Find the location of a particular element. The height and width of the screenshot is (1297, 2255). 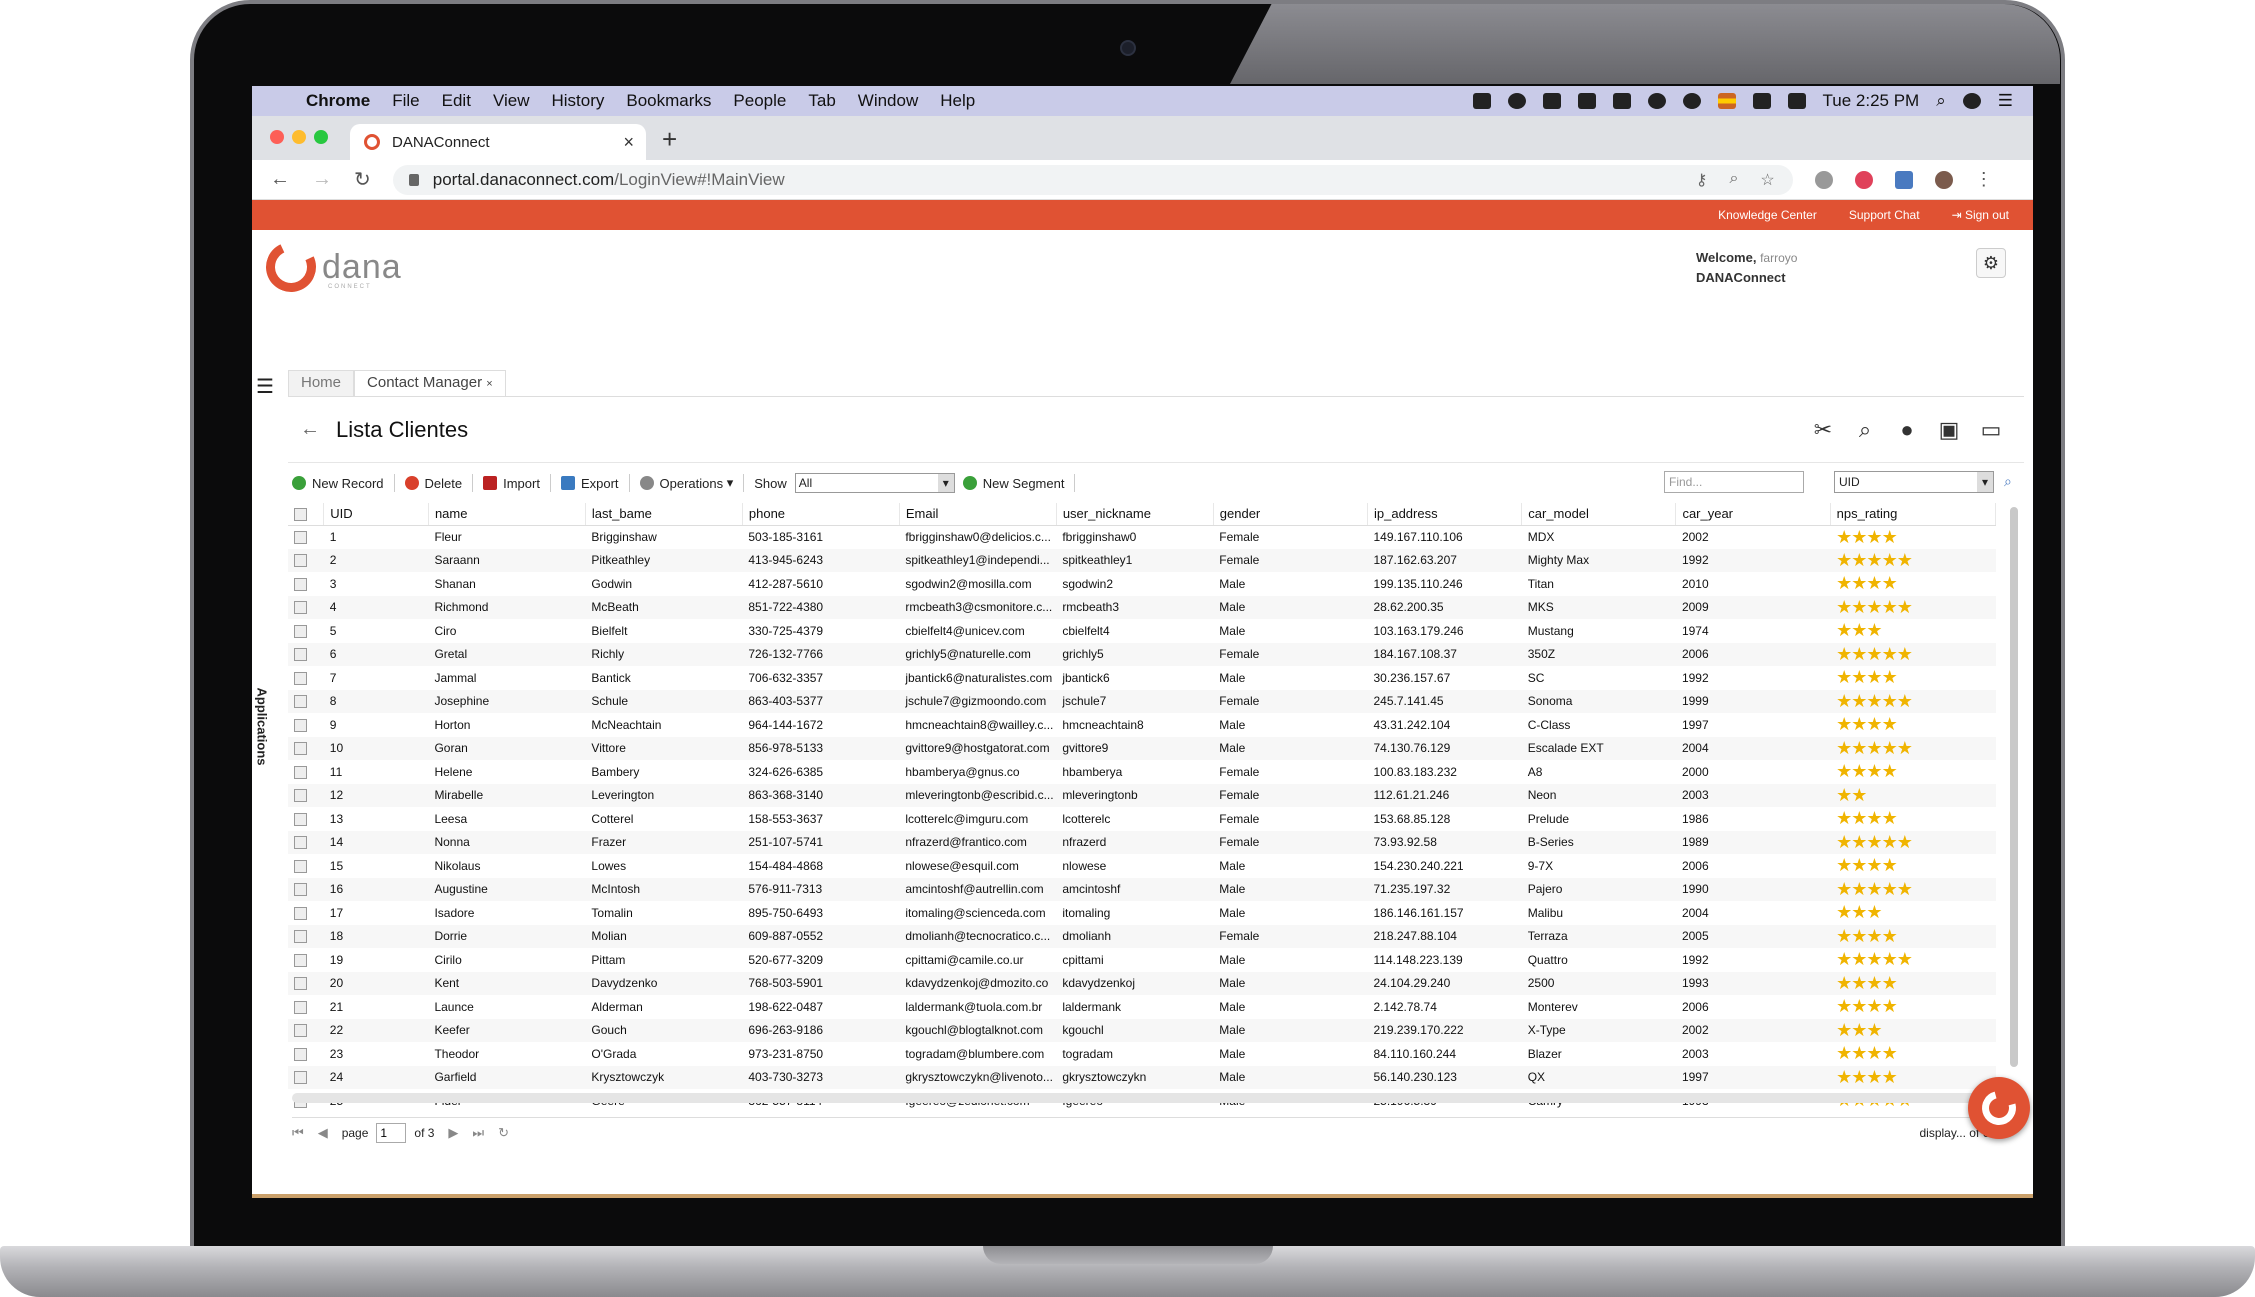

todoist-extension-icon is located at coordinates (1863, 179).